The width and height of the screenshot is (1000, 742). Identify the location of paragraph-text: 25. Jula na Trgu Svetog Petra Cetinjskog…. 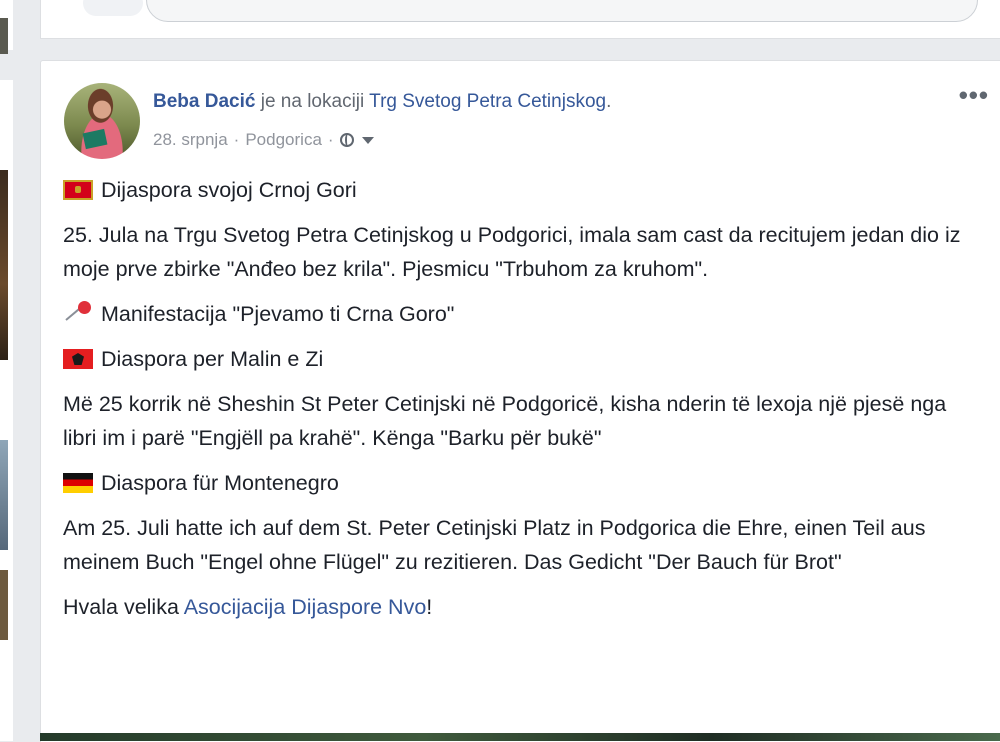
(512, 252).